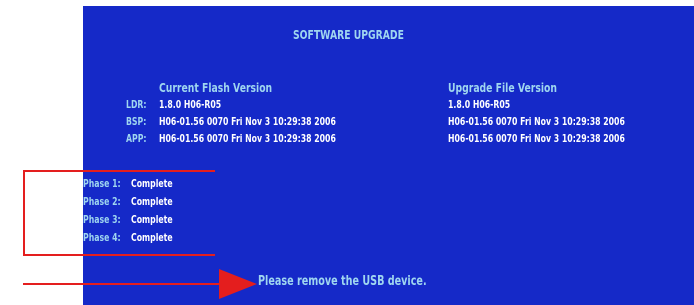 The width and height of the screenshot is (694, 305). I want to click on annotation-box-left, so click(24, 213).